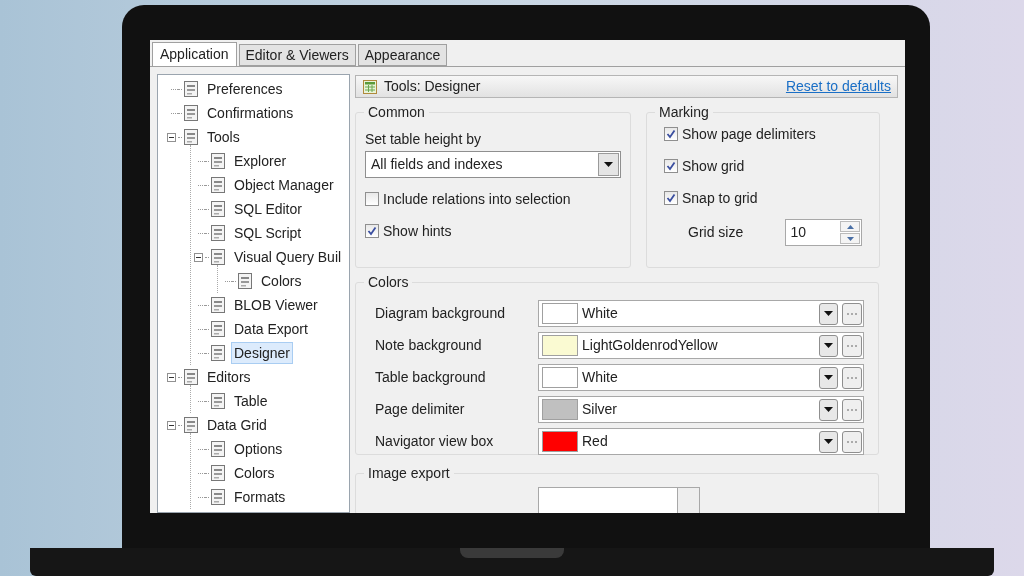 Image resolution: width=1024 pixels, height=576 pixels. What do you see at coordinates (716, 232) in the screenshot?
I see `field-label: Grid size` at bounding box center [716, 232].